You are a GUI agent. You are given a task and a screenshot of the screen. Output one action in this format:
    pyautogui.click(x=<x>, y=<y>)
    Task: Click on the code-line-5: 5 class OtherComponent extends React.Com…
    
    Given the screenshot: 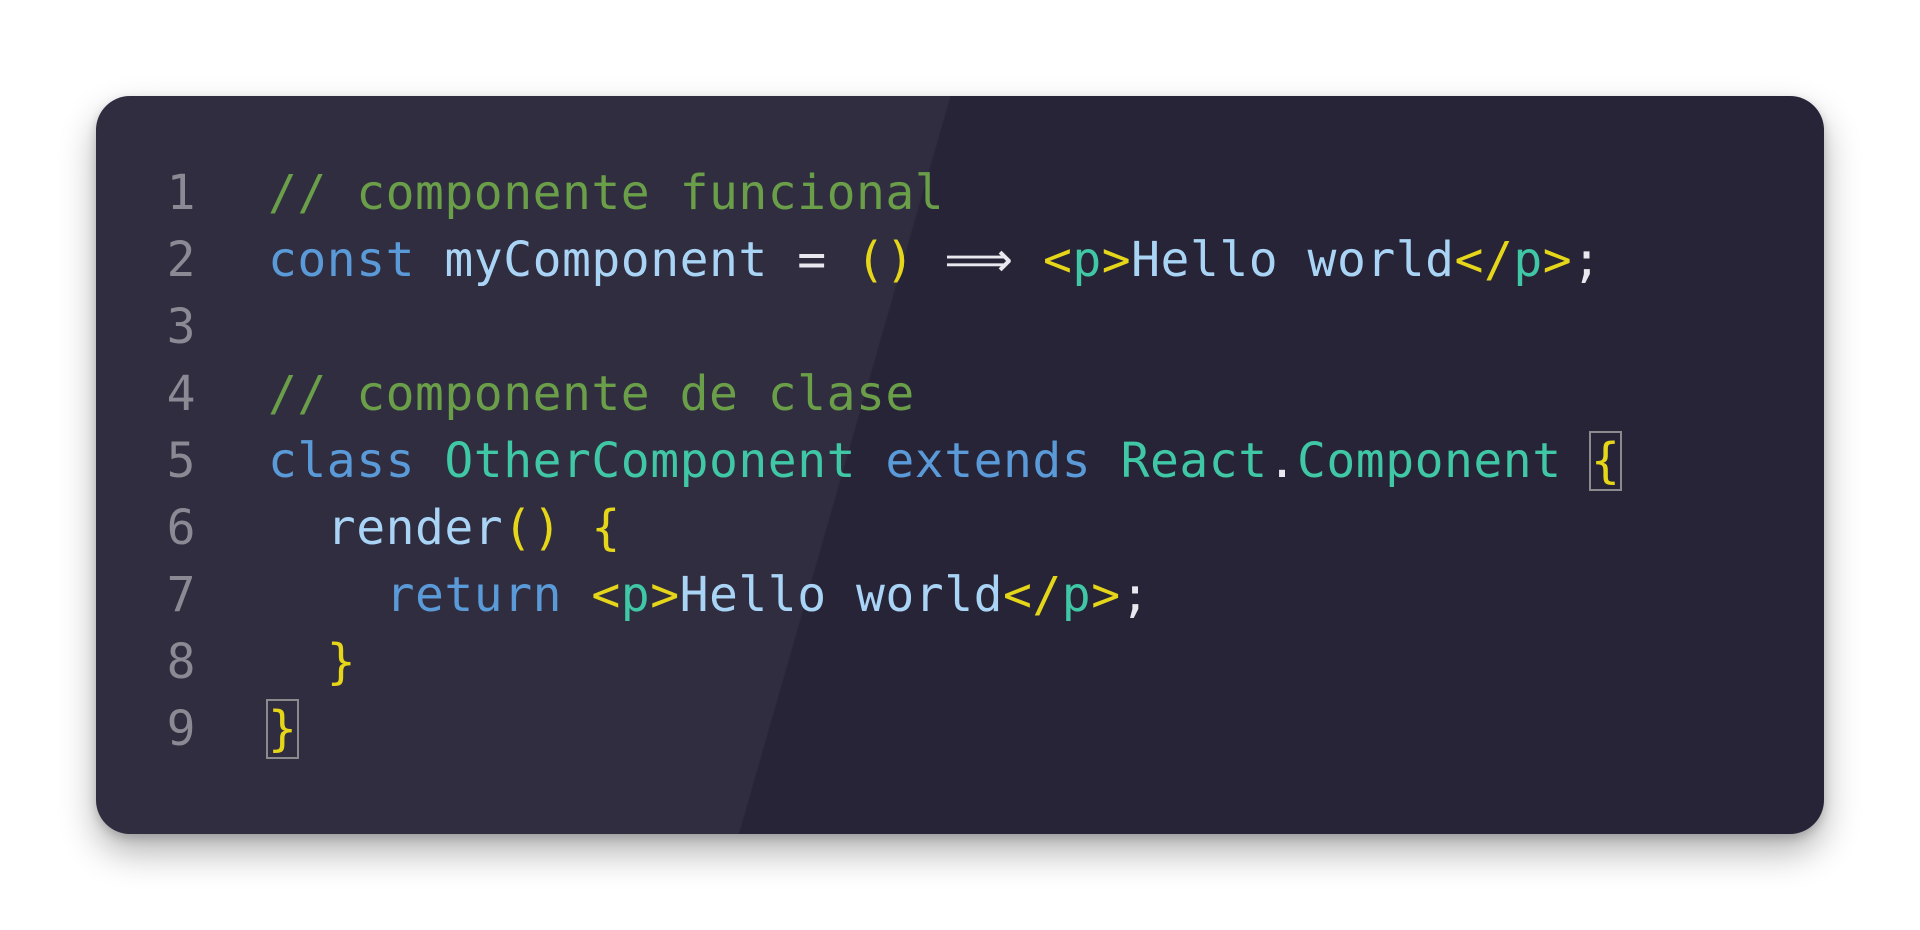 What is the action you would take?
    pyautogui.click(x=859, y=461)
    